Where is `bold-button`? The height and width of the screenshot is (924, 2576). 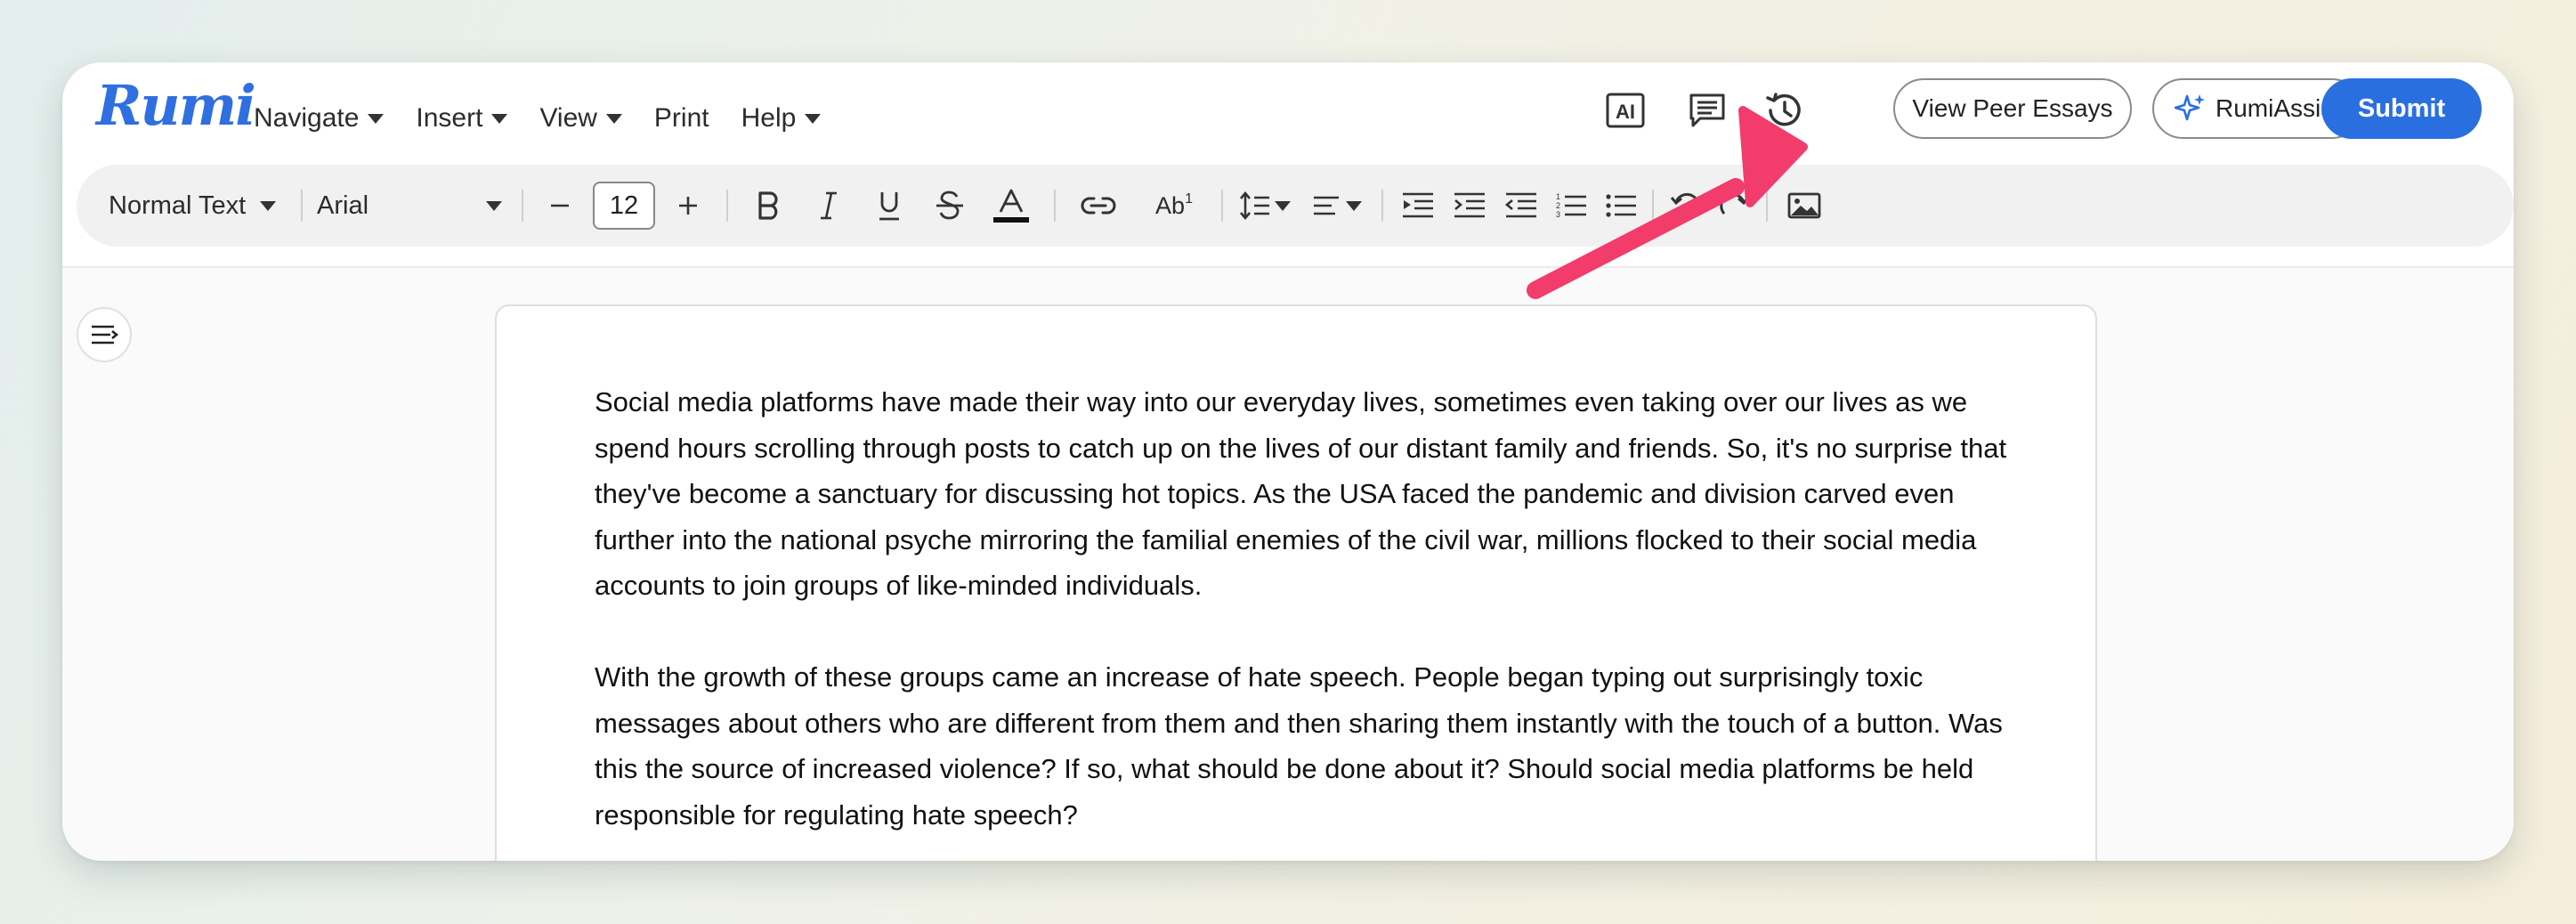
bold-button is located at coordinates (768, 206).